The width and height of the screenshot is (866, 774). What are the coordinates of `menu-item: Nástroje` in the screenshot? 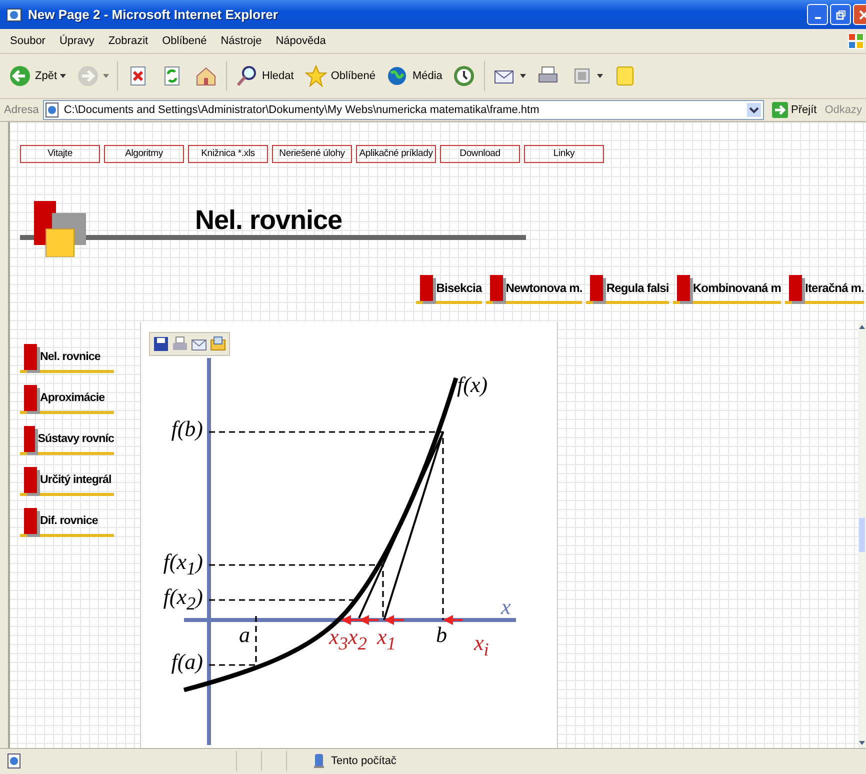 It's located at (241, 40).